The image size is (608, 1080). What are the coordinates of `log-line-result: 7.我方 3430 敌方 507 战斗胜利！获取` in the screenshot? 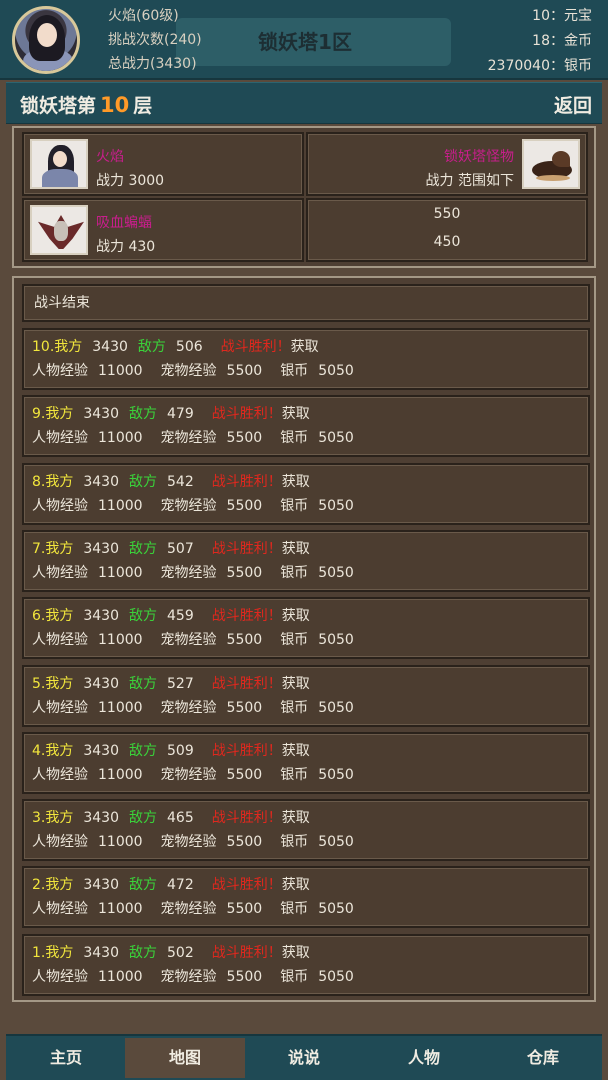 It's located at (171, 548).